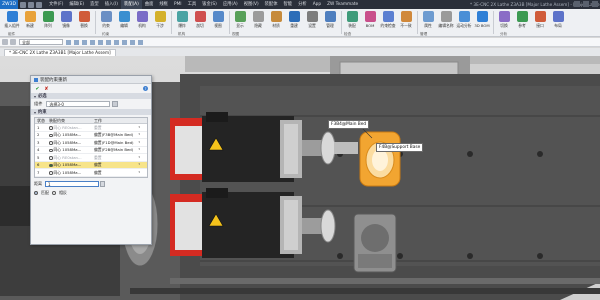 Image resolution: width=600 pixels, height=300 pixels. I want to click on ok-button: ✔, so click(37, 89).